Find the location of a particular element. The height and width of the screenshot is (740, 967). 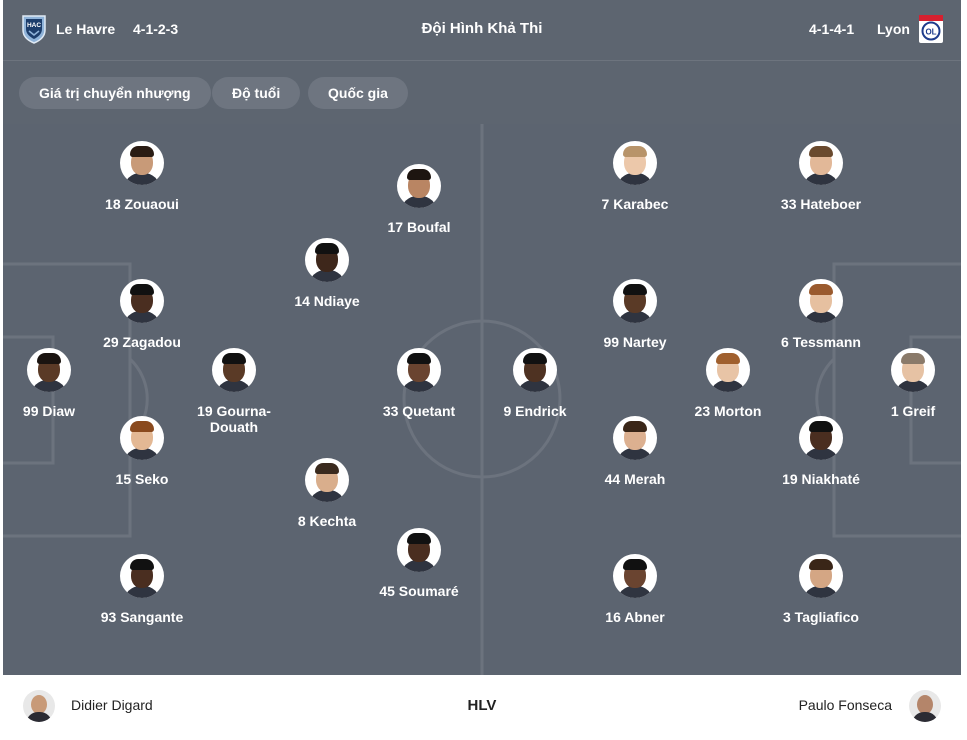

lyon-logo: OL is located at coordinates (931, 29).